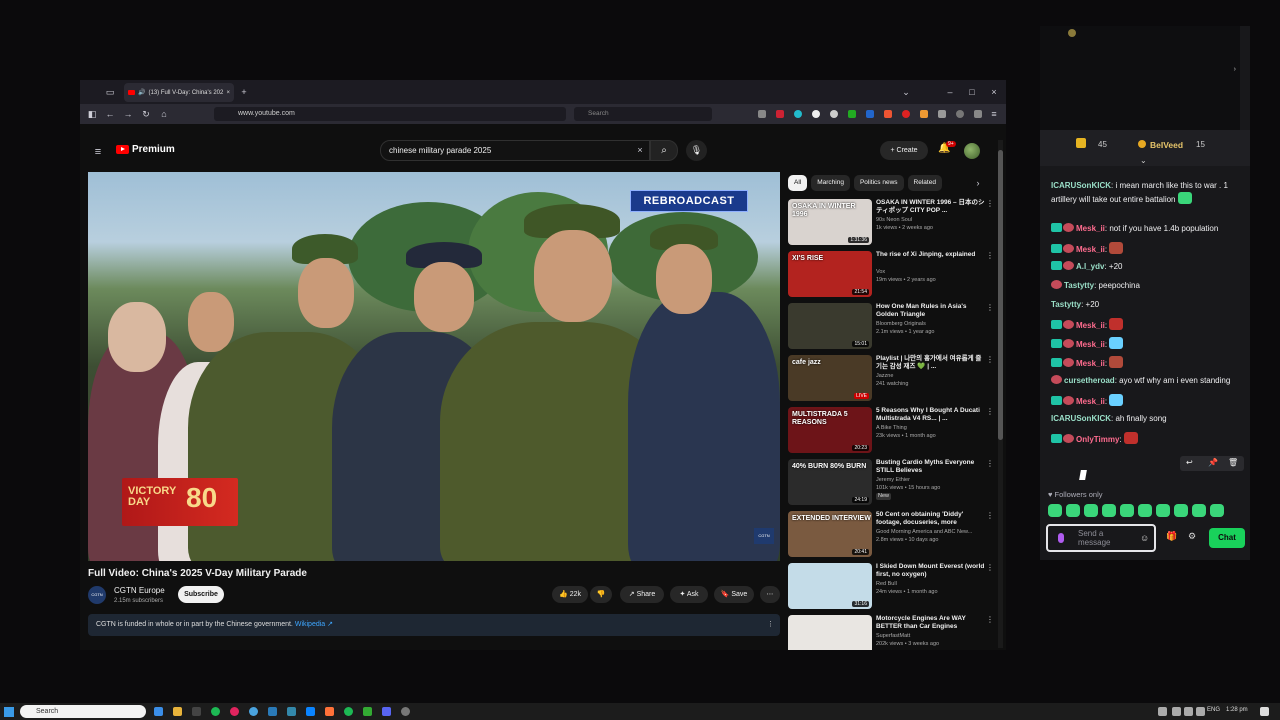 Image resolution: width=1280 pixels, height=720 pixels. What do you see at coordinates (1233, 462) in the screenshot?
I see `trash-icon: 🗑` at bounding box center [1233, 462].